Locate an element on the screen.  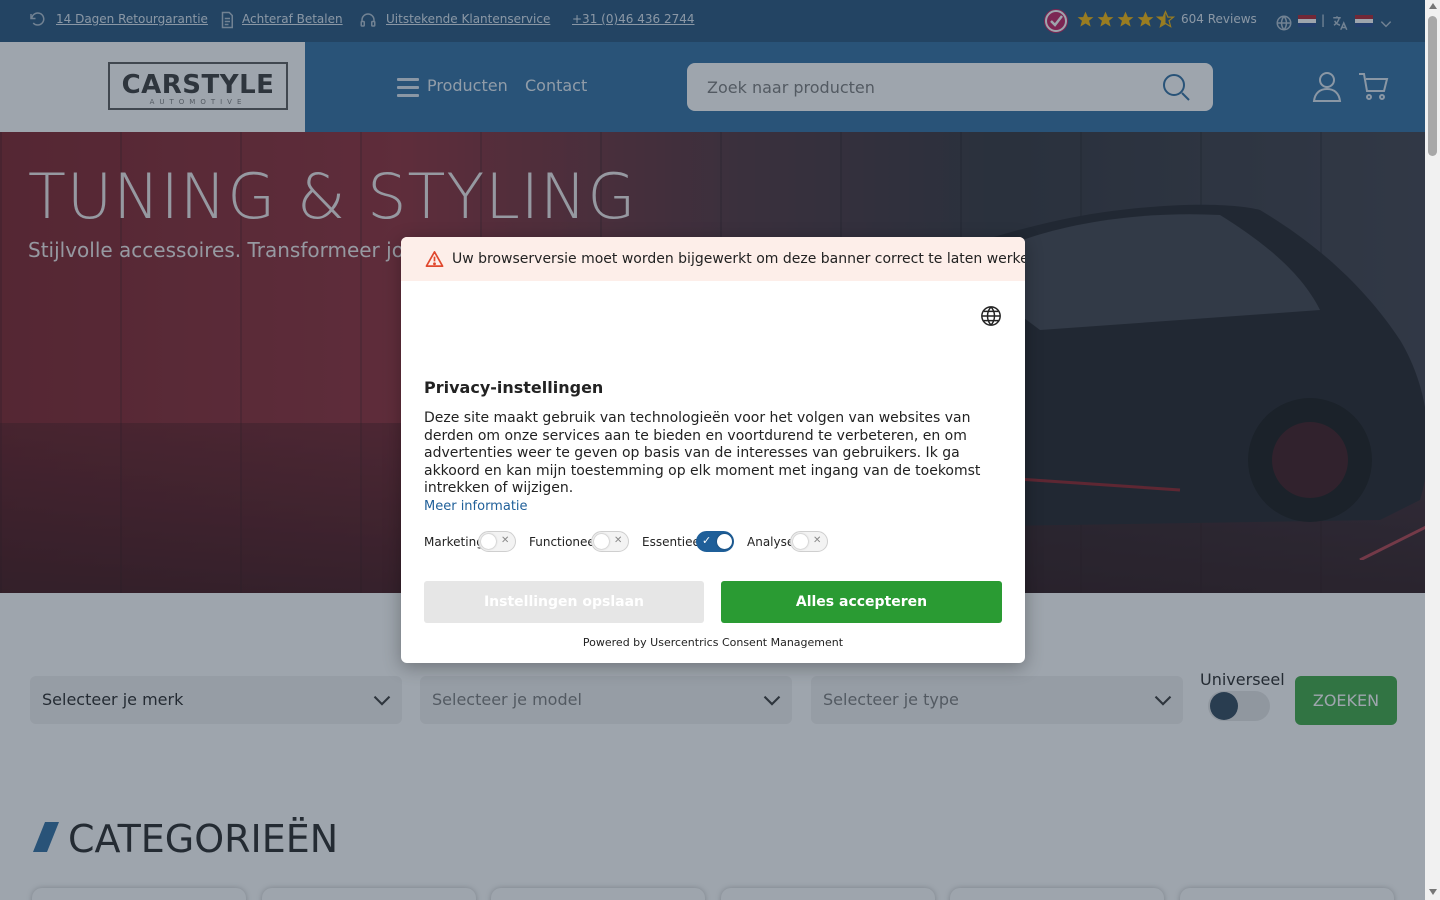
marketing-toggle: ✕ is located at coordinates (497, 541).